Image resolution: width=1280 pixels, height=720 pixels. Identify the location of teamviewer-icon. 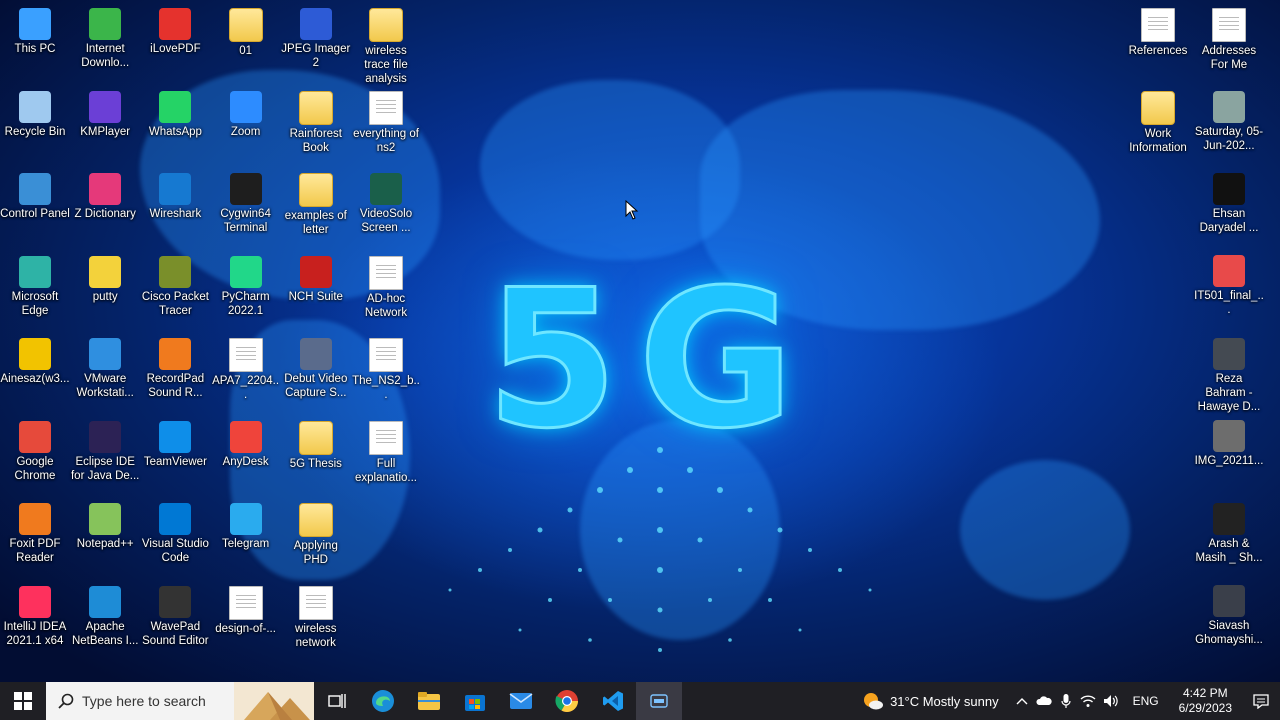
(175, 436).